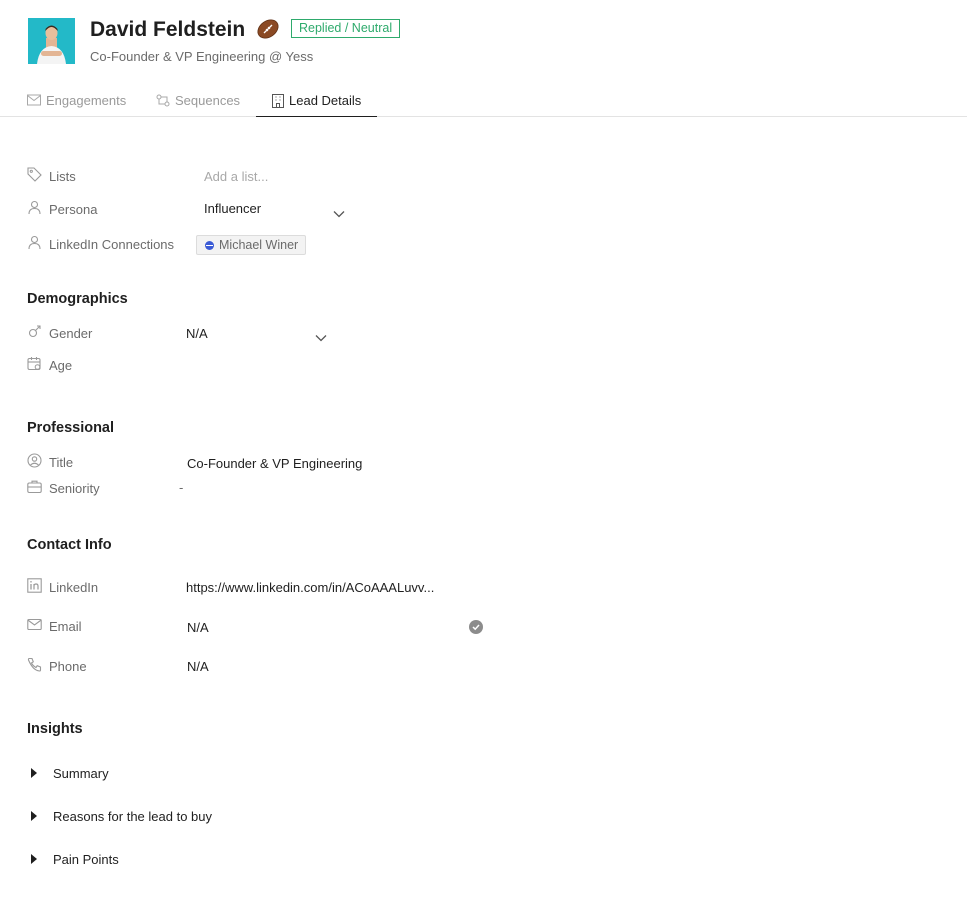 The image size is (967, 913). I want to click on field-age-label: Age, so click(49, 365).